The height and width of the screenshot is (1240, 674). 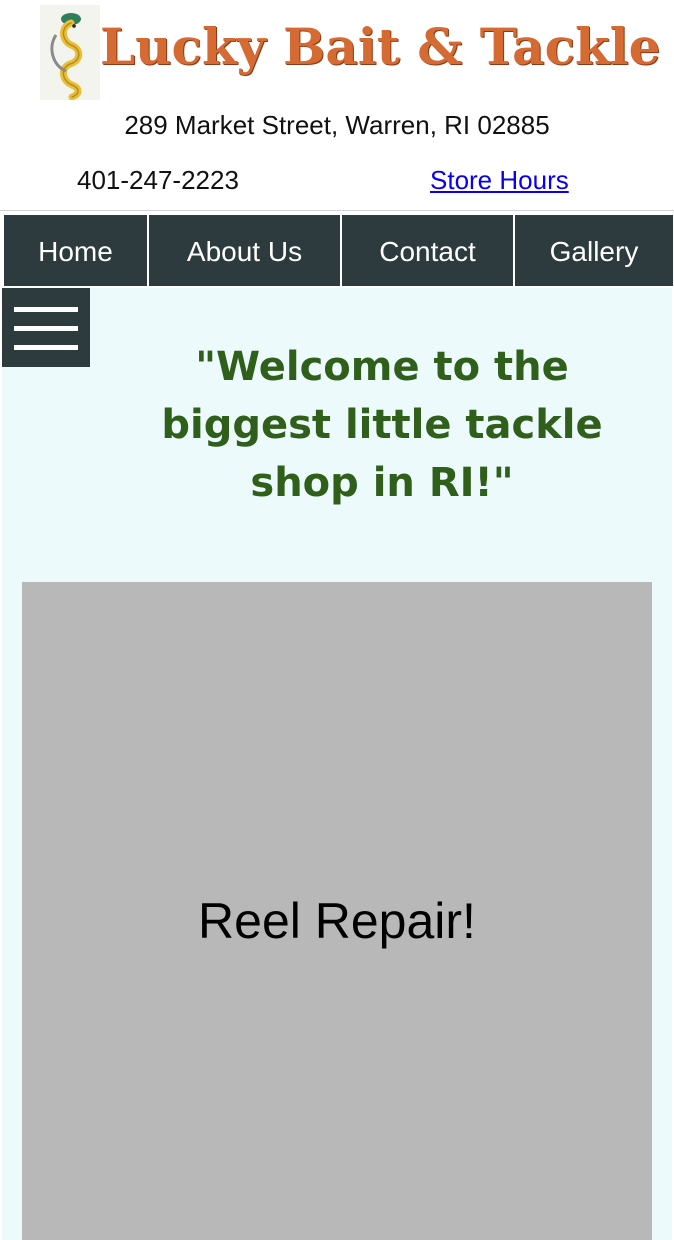 I want to click on nav-gallery: Gallery, so click(x=594, y=250).